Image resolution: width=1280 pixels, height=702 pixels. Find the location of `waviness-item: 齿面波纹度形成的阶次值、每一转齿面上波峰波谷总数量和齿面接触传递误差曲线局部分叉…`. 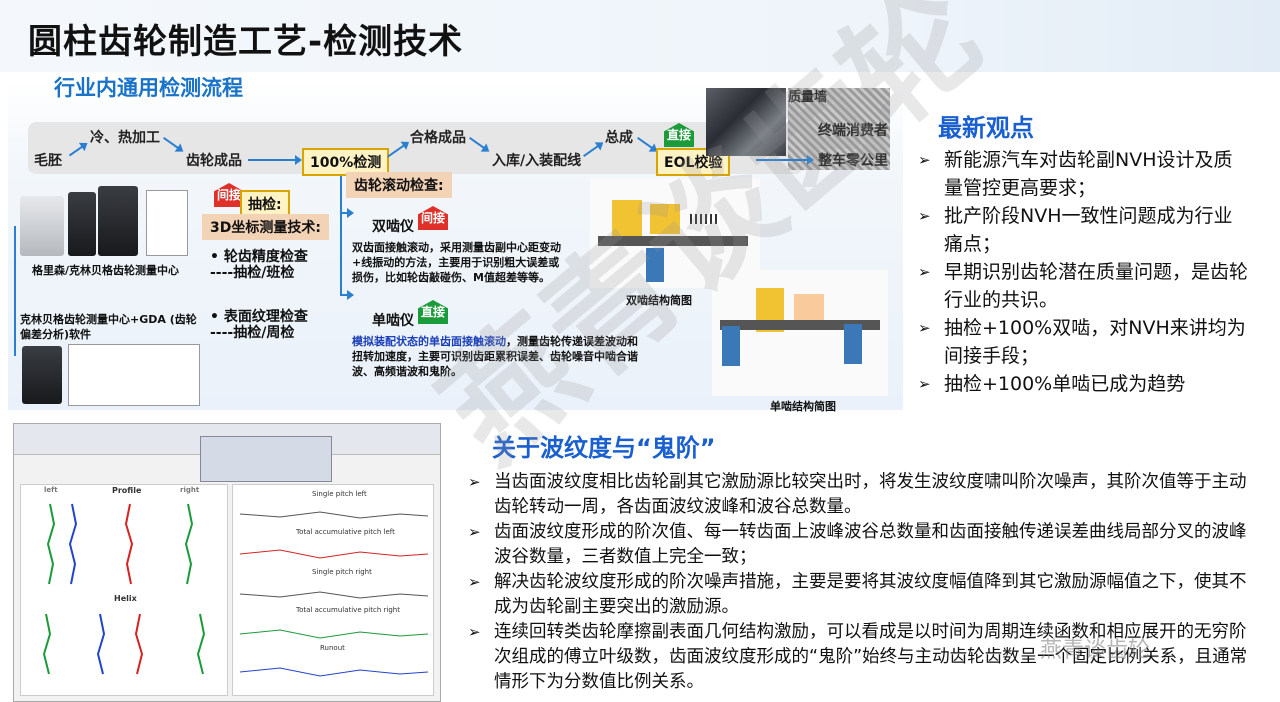

waviness-item: 齿面波纹度形成的阶次值、每一转齿面上波峰波谷总数量和齿面接触传递误差曲线局部分叉… is located at coordinates (863, 545).